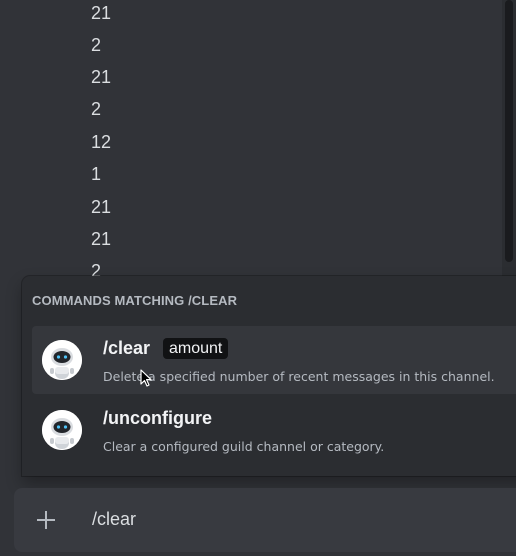 This screenshot has height=556, width=516. What do you see at coordinates (101, 142) in the screenshot?
I see `message-text: 12` at bounding box center [101, 142].